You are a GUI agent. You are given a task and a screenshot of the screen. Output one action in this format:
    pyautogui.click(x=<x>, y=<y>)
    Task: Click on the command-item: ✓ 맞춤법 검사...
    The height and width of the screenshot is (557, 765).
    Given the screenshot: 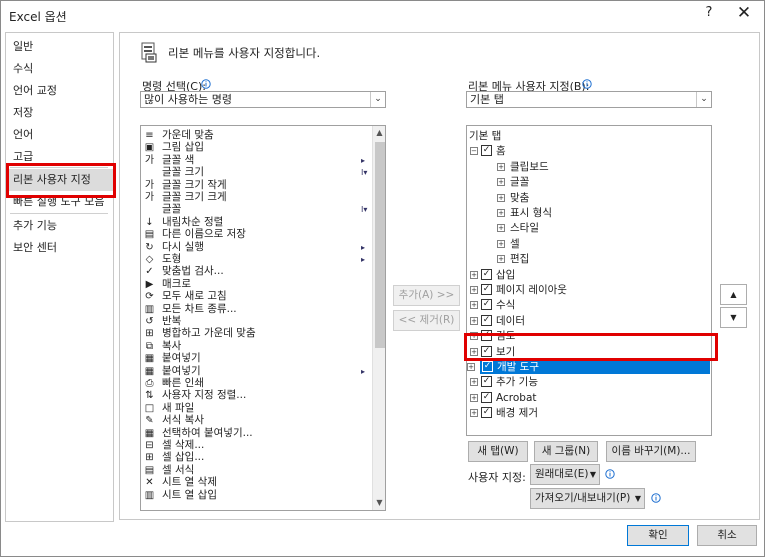 What is the action you would take?
    pyautogui.click(x=256, y=271)
    